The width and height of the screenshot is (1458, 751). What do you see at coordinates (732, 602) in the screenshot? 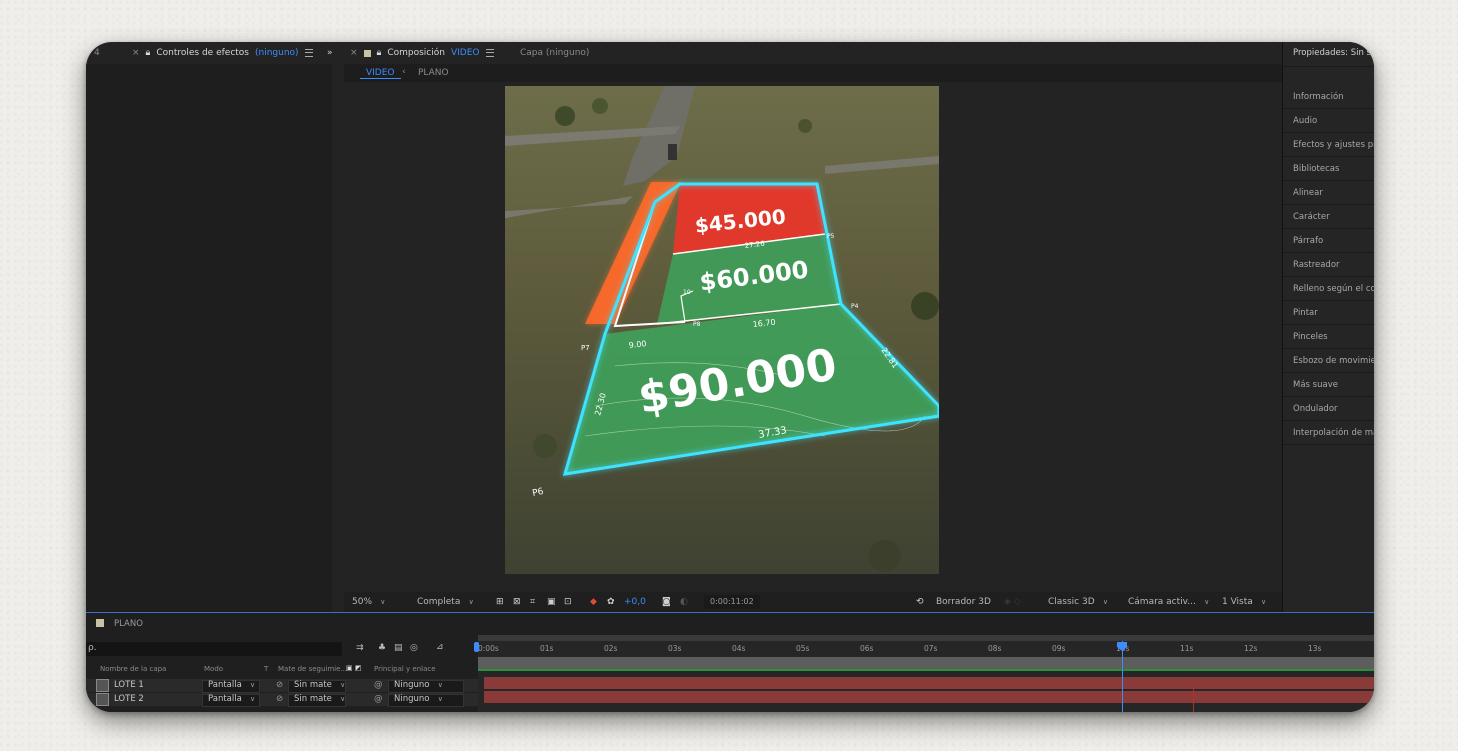
I see `current-timecode: 0:00:11:02` at bounding box center [732, 602].